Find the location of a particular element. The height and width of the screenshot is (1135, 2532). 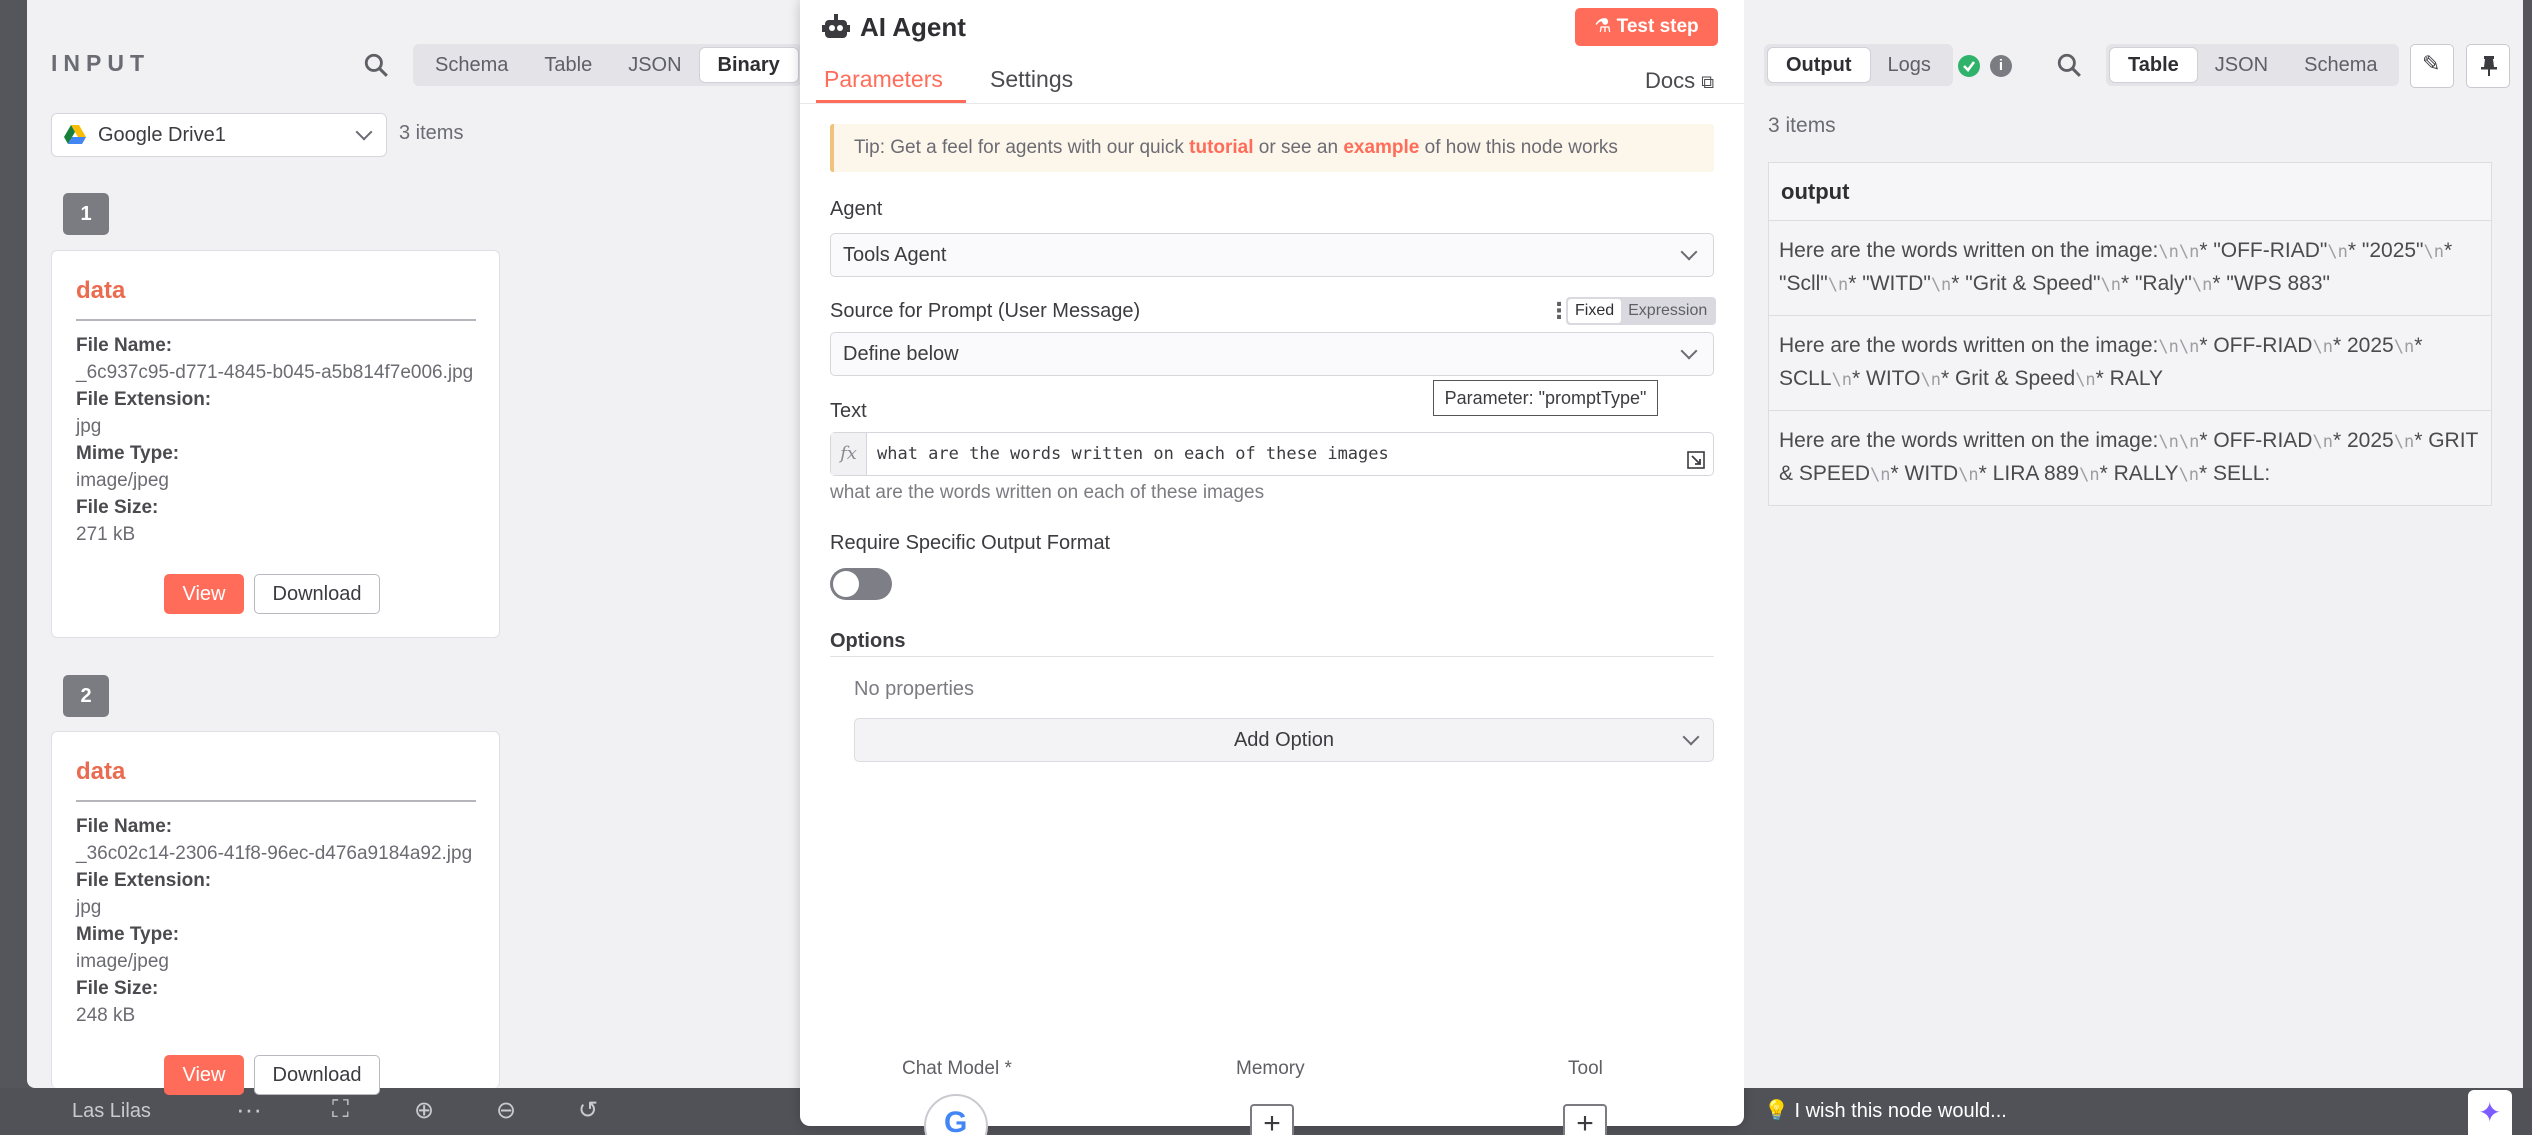

fixed-expression-toggle: Fixed Expression is located at coordinates (1641, 311).